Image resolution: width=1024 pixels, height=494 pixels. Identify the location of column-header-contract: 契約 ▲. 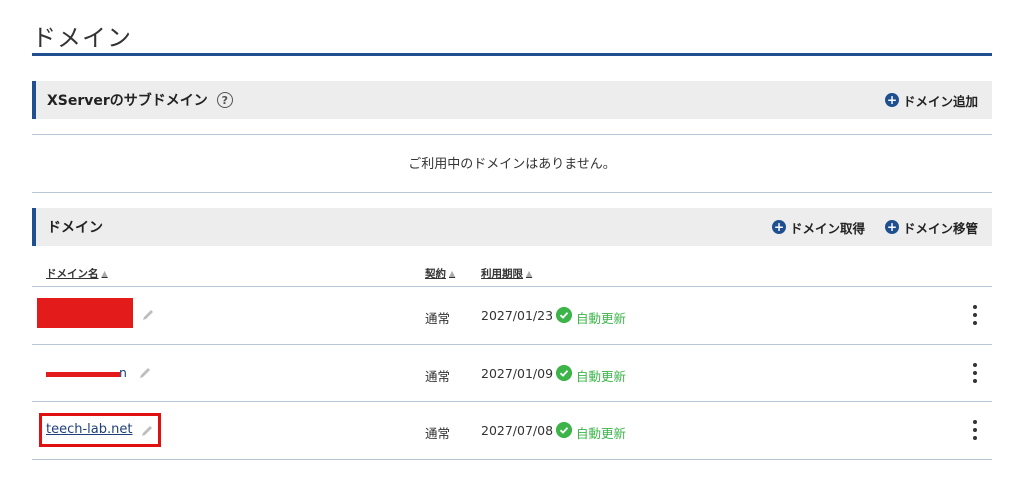
(440, 273).